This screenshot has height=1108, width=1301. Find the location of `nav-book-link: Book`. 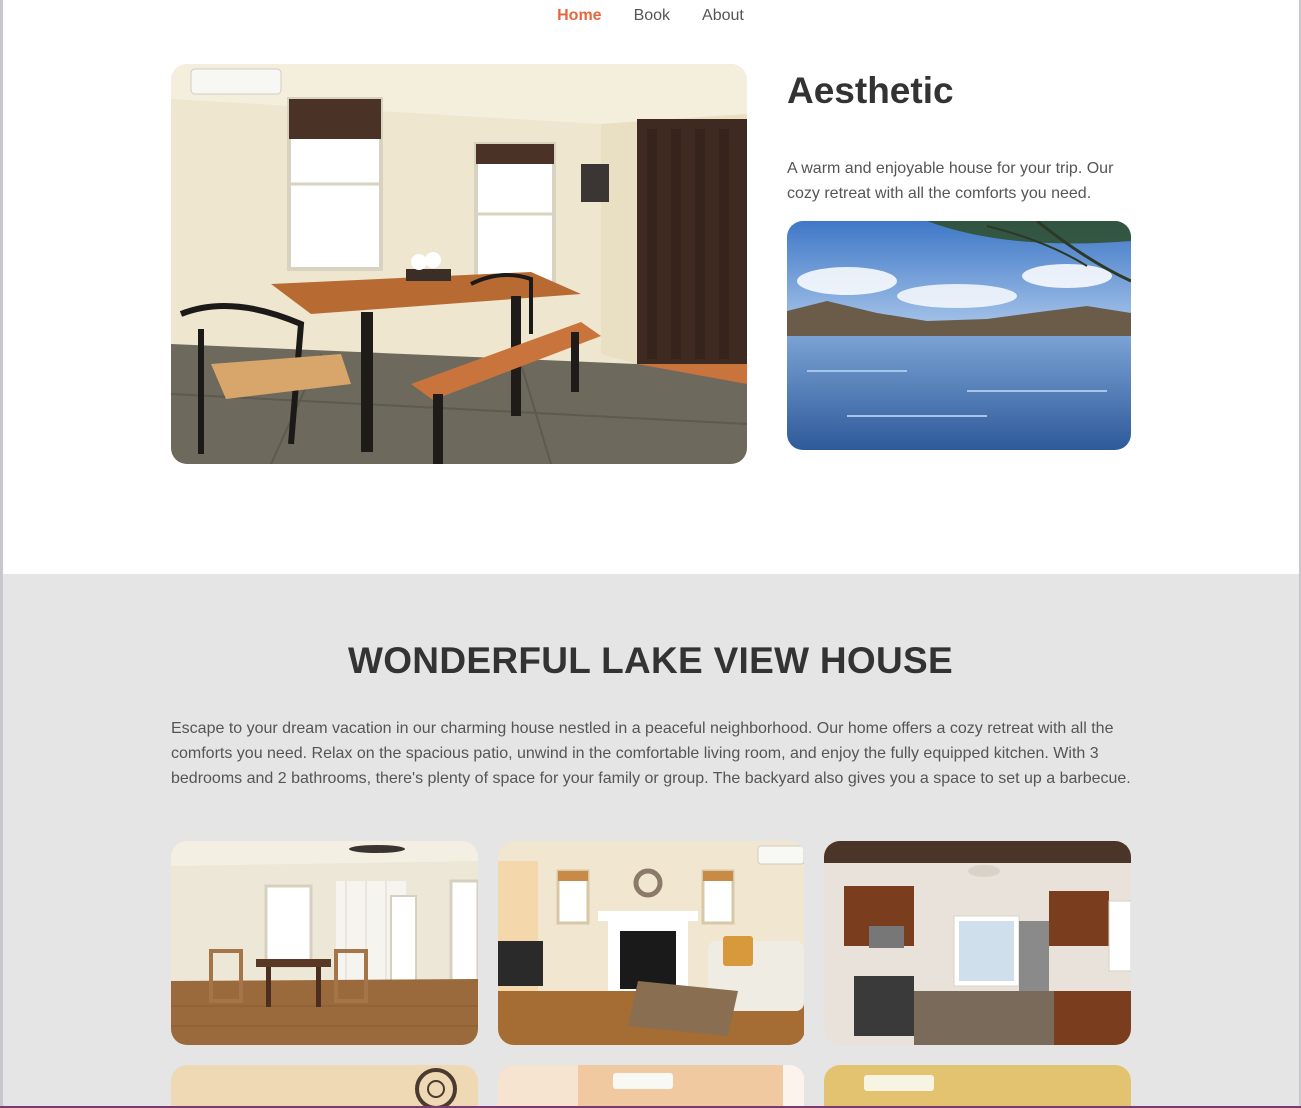

nav-book-link: Book is located at coordinates (652, 16).